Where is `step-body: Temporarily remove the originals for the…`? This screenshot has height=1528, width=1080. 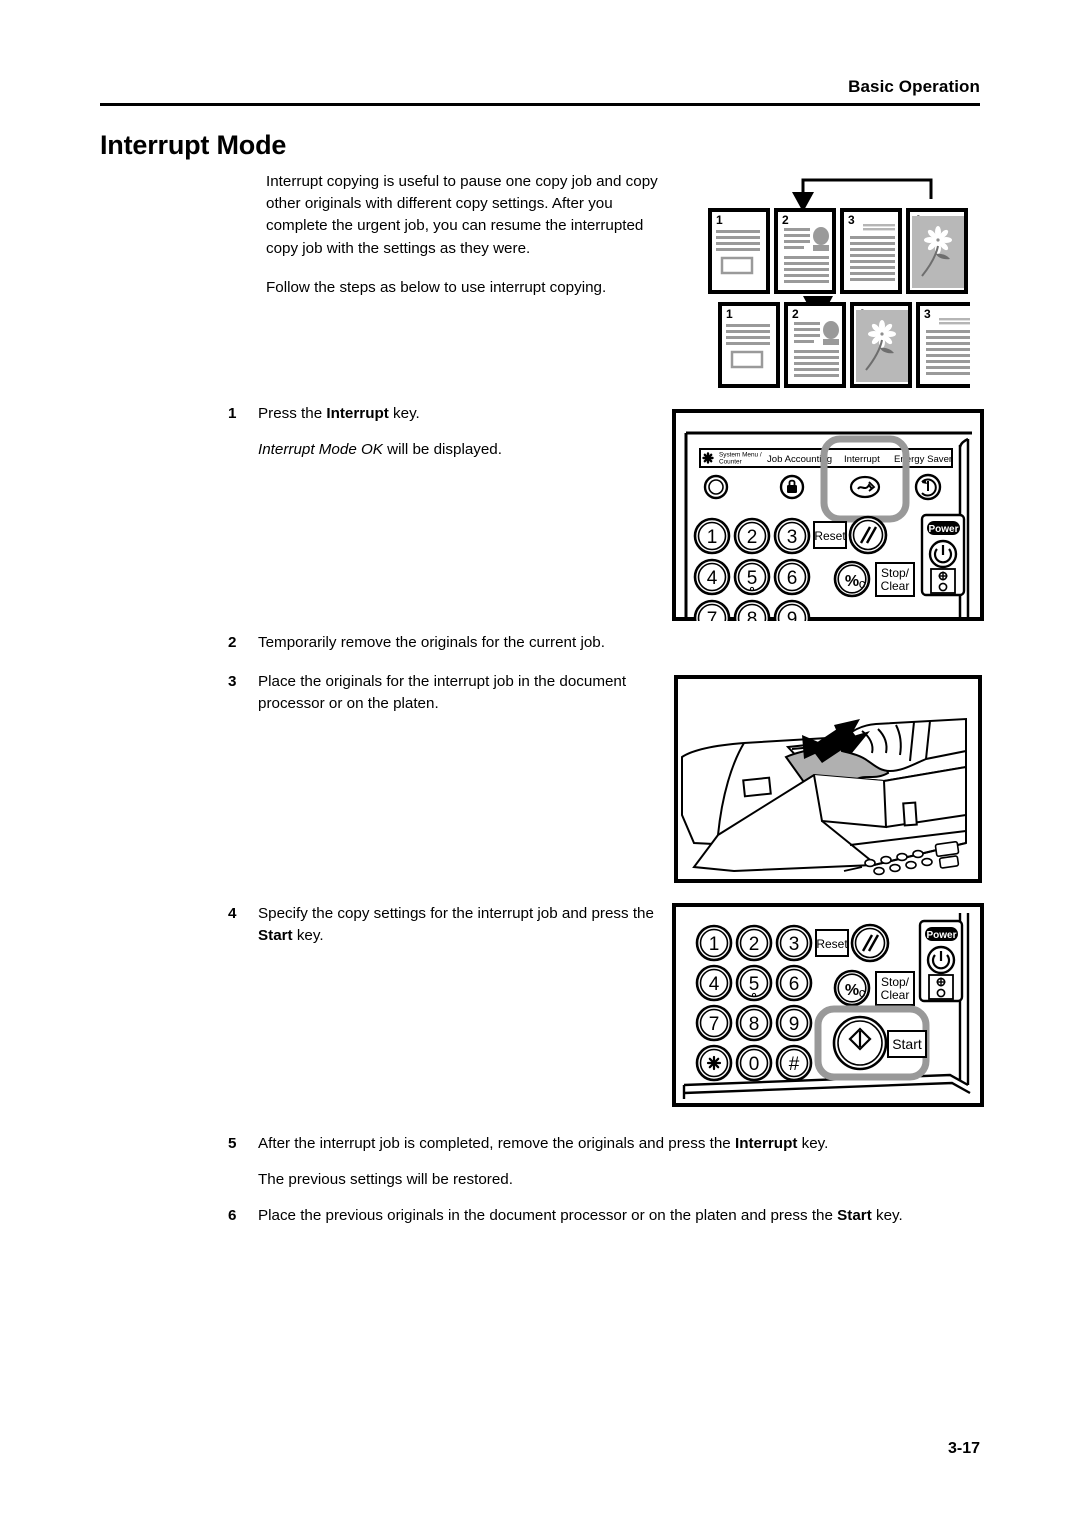
step-body: Temporarily remove the originals for the… is located at coordinates (431, 642).